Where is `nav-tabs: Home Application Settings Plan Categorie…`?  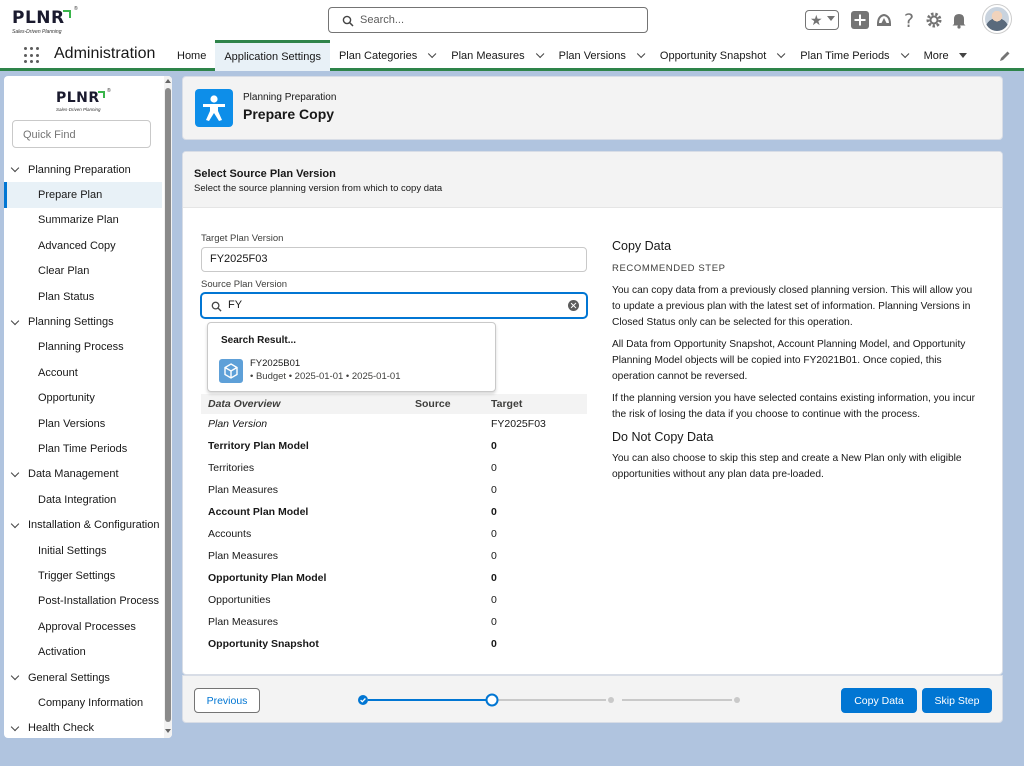
nav-tabs: Home Application Settings Plan Categorie… is located at coordinates (572, 55).